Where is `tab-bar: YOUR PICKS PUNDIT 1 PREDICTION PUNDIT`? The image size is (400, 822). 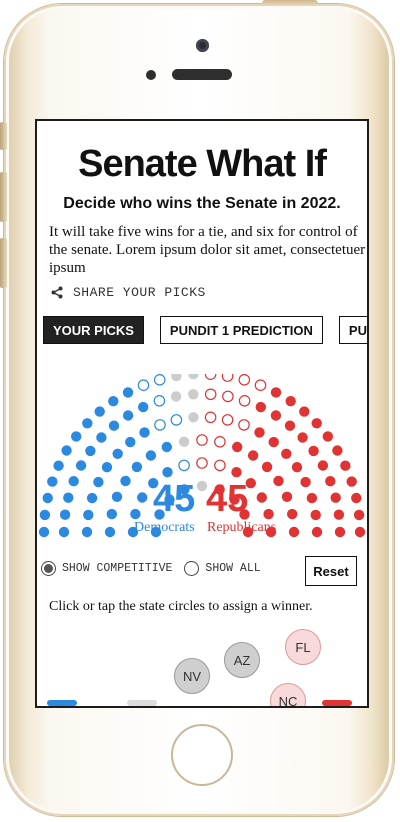 tab-bar: YOUR PICKS PUNDIT 1 PREDICTION PUNDIT is located at coordinates (205, 330).